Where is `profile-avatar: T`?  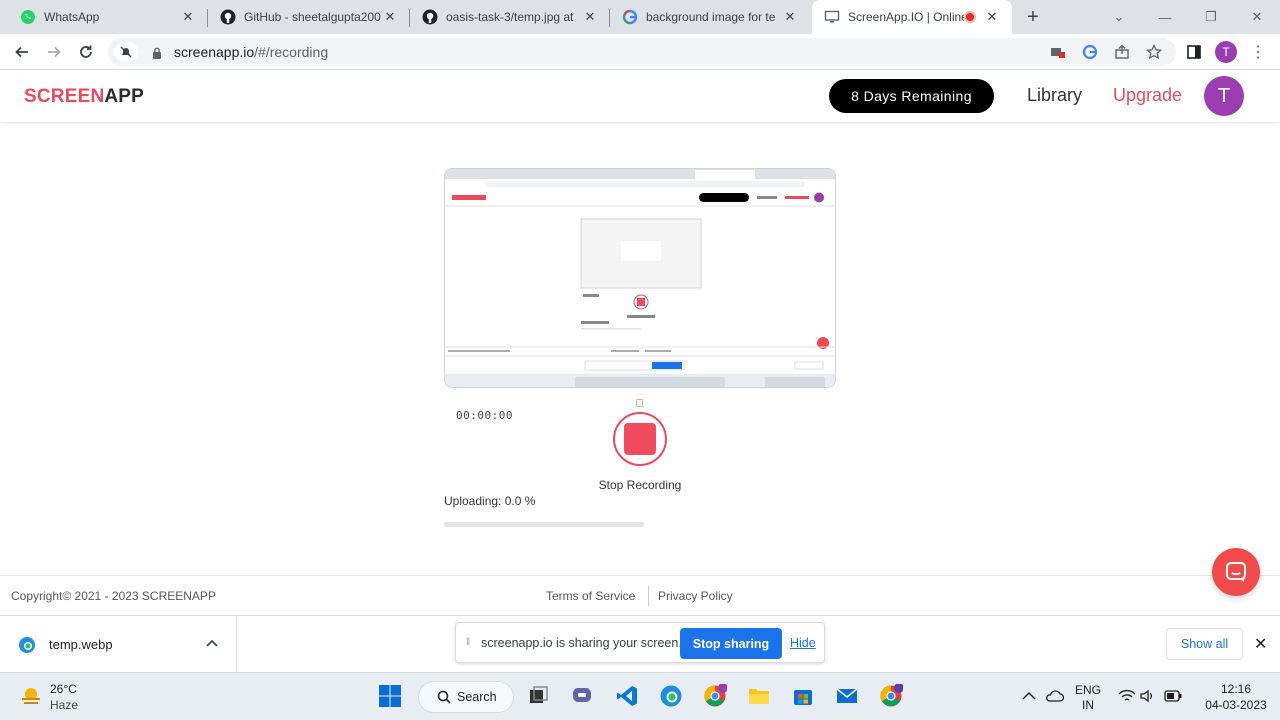 profile-avatar: T is located at coordinates (1226, 52).